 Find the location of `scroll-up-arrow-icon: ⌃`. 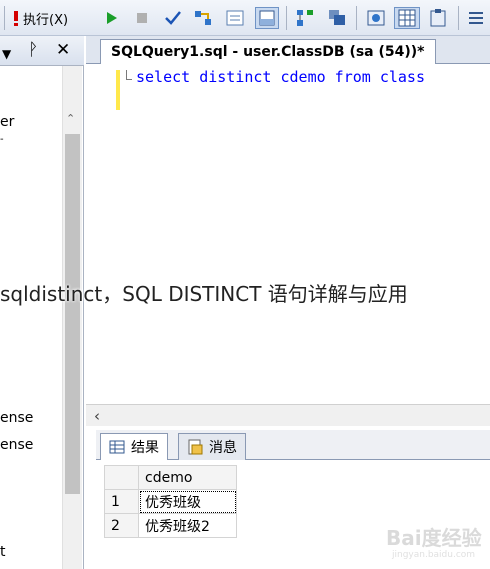

scroll-up-arrow-icon: ⌃ is located at coordinates (70, 118).